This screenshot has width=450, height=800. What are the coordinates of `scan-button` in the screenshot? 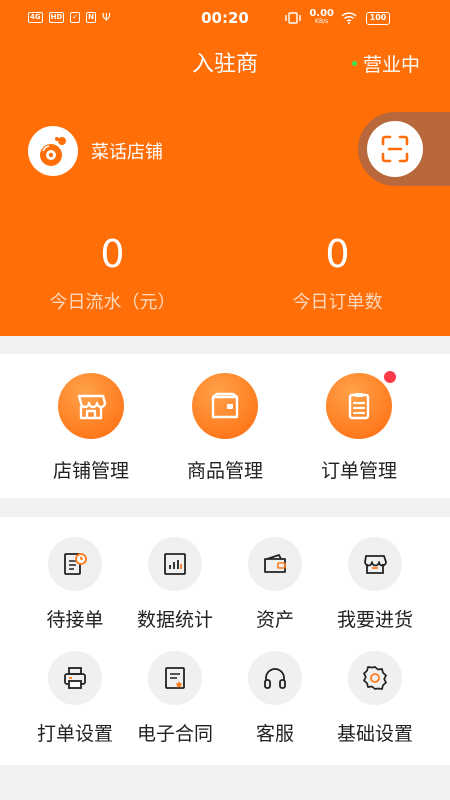 It's located at (395, 149).